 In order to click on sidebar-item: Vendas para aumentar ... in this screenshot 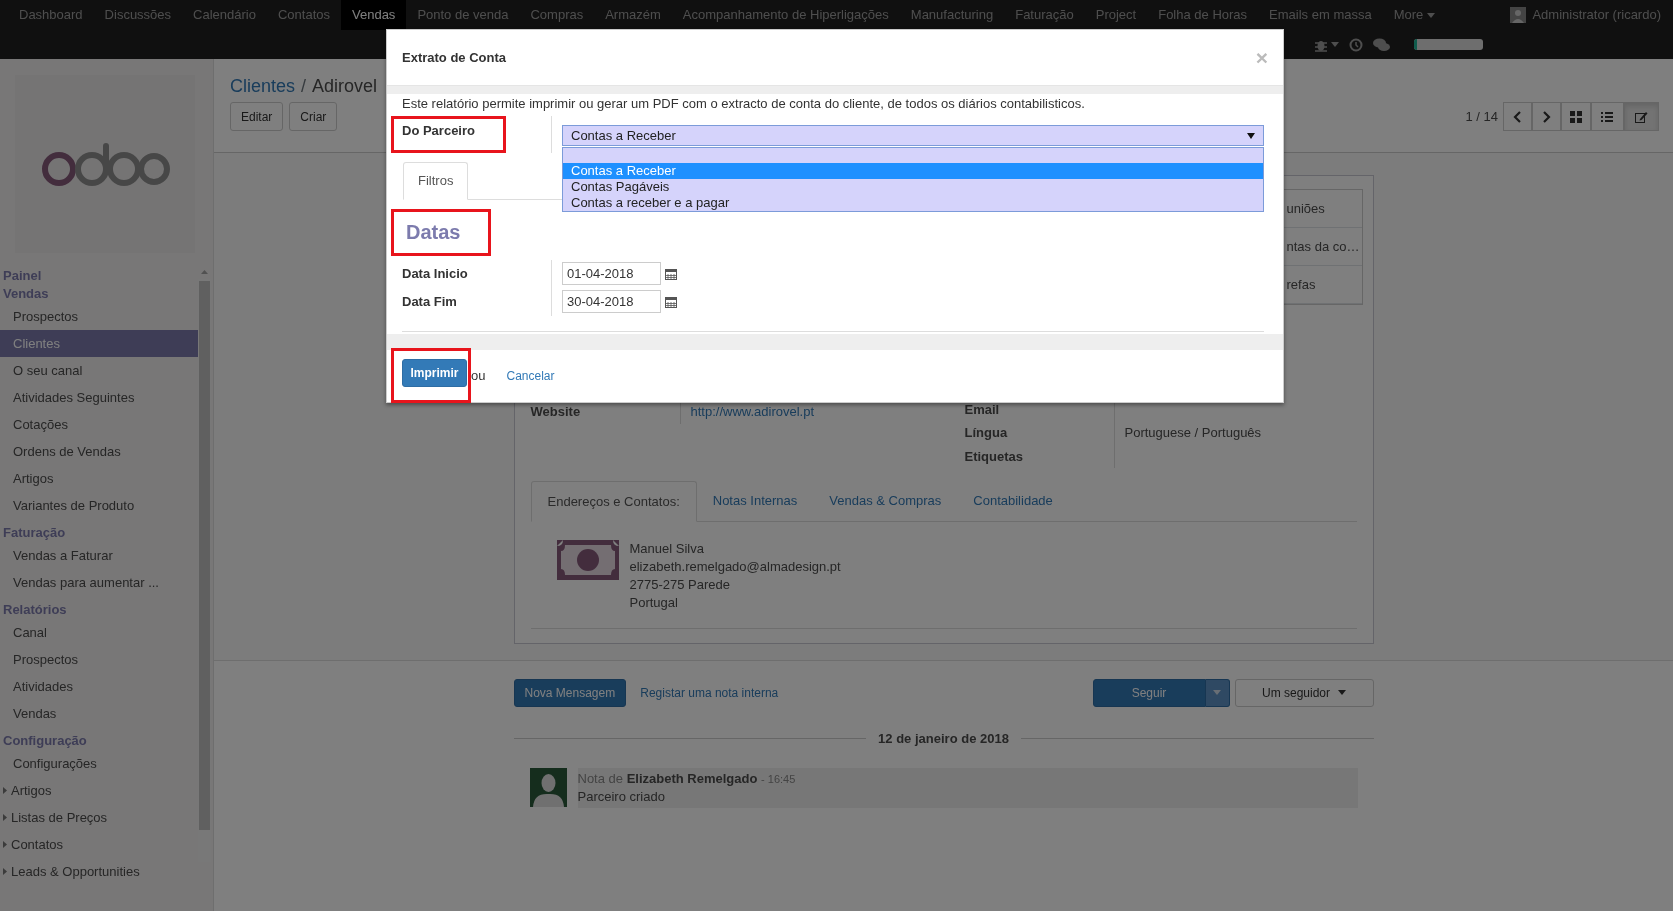, I will do `click(99, 582)`.